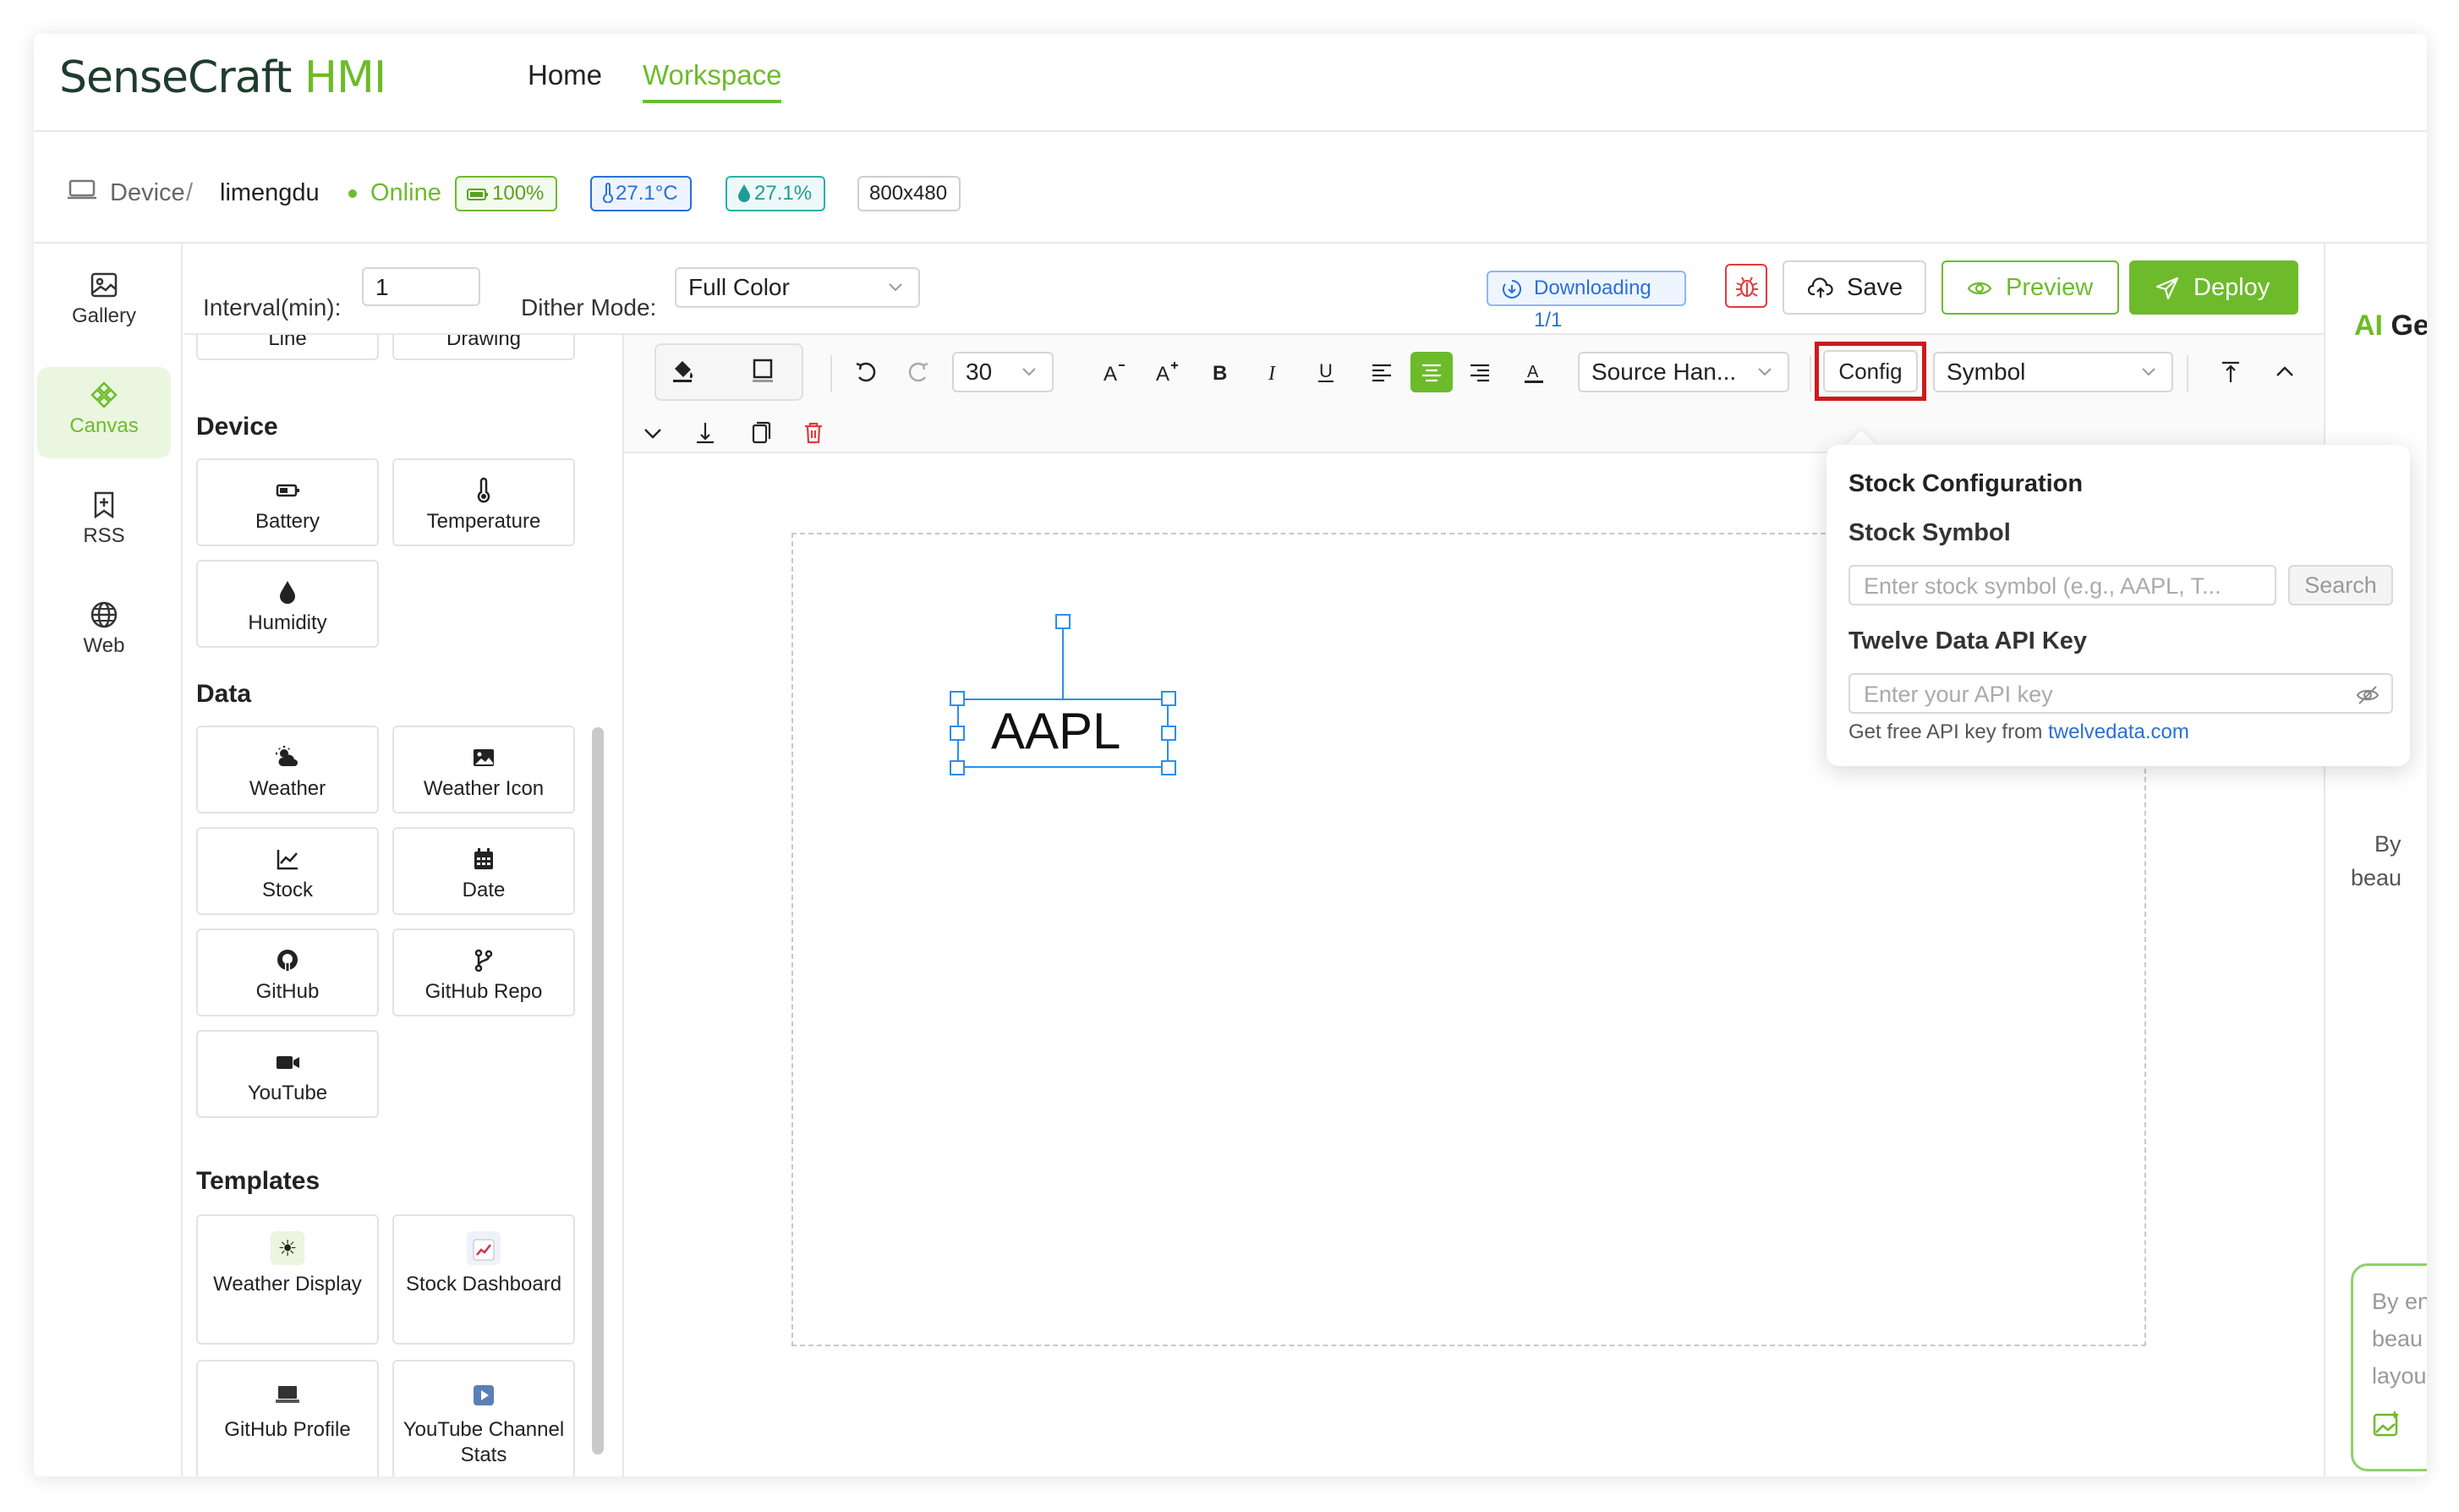  I want to click on rail-item-web: Web, so click(104, 633).